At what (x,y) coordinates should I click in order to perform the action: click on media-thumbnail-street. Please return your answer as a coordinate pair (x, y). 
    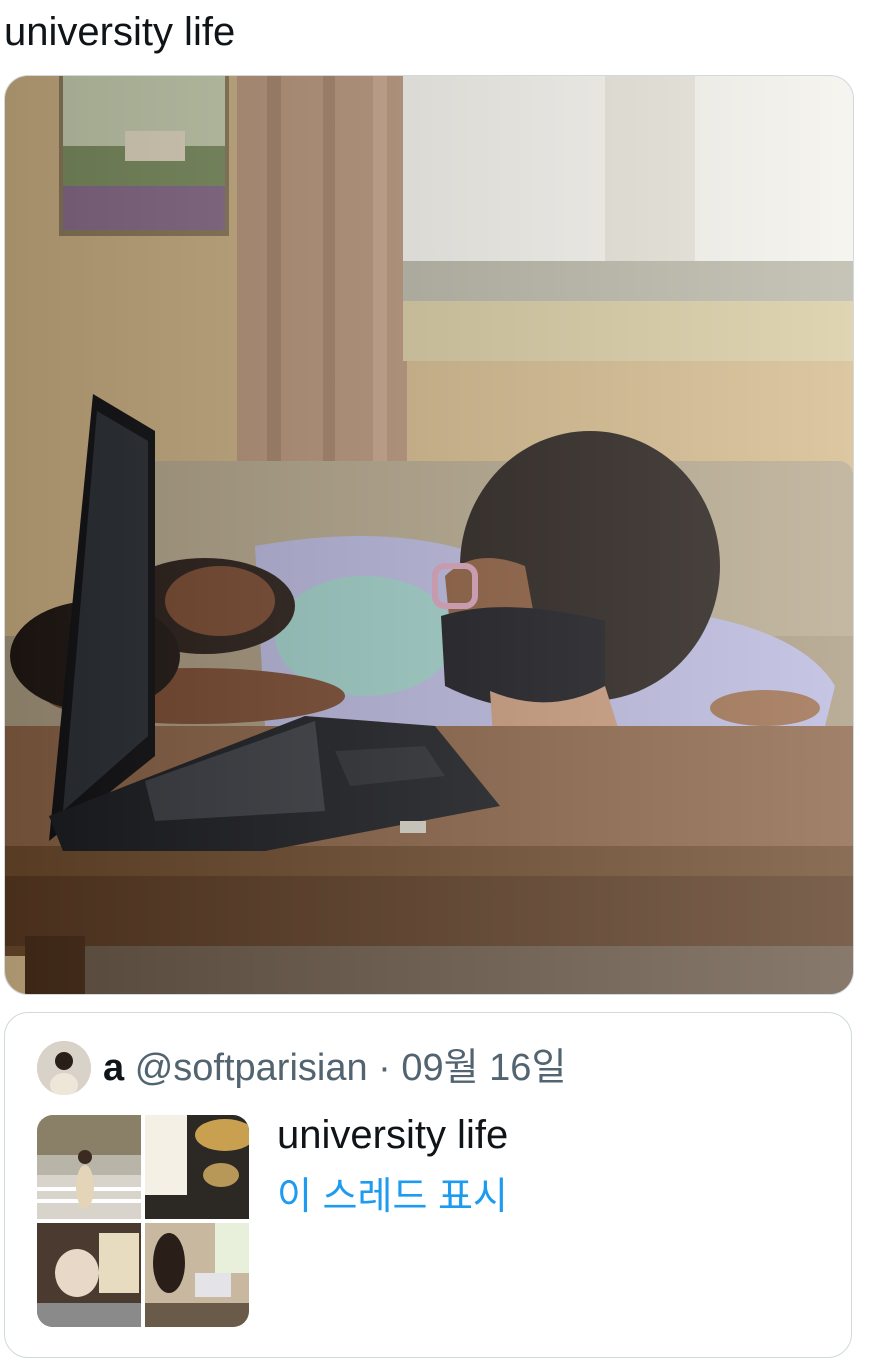
    Looking at the image, I should click on (89, 1167).